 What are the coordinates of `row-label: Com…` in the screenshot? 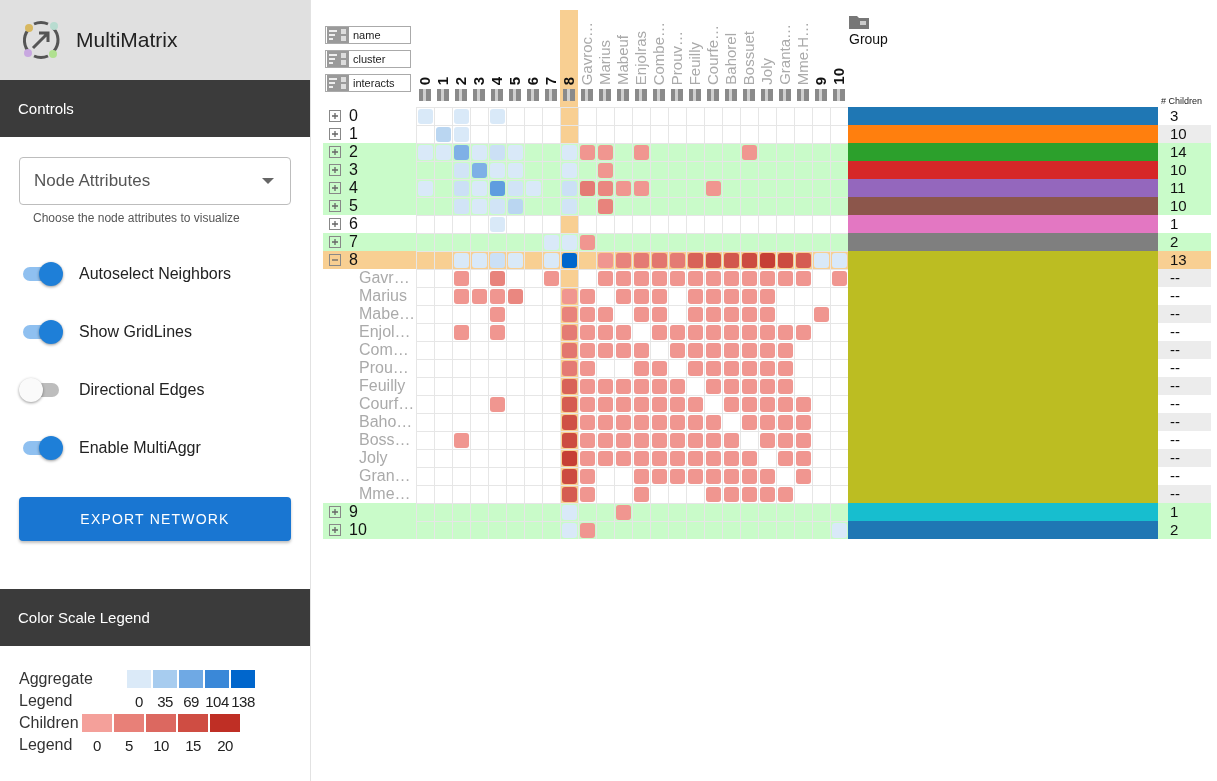 It's located at (384, 350).